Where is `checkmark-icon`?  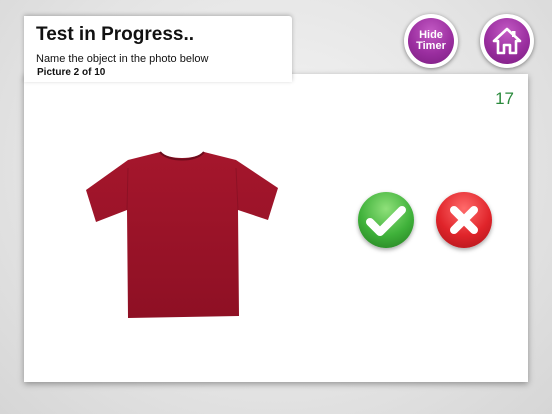
checkmark-icon is located at coordinates (386, 221).